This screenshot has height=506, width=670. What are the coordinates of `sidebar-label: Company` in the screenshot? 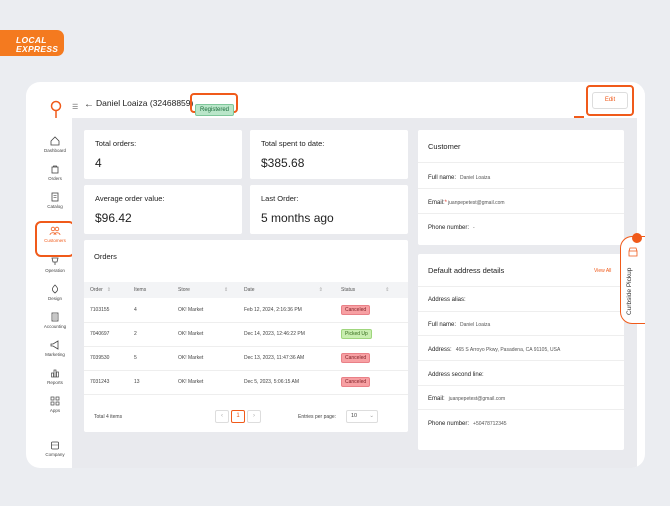 It's located at (55, 454).